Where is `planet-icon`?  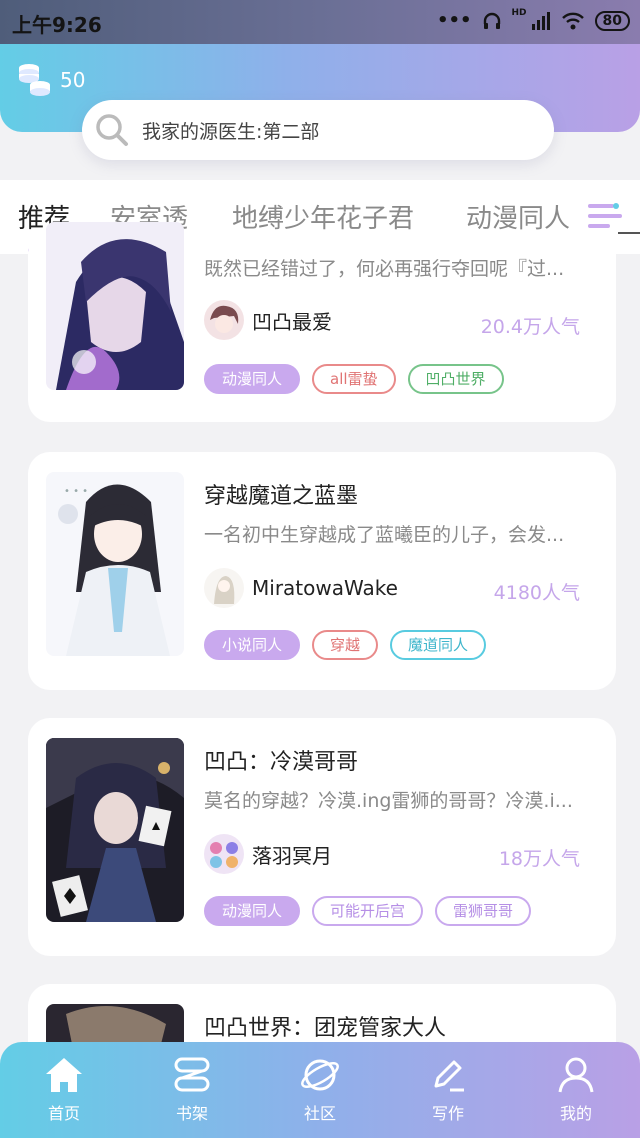
planet-icon is located at coordinates (320, 1075).